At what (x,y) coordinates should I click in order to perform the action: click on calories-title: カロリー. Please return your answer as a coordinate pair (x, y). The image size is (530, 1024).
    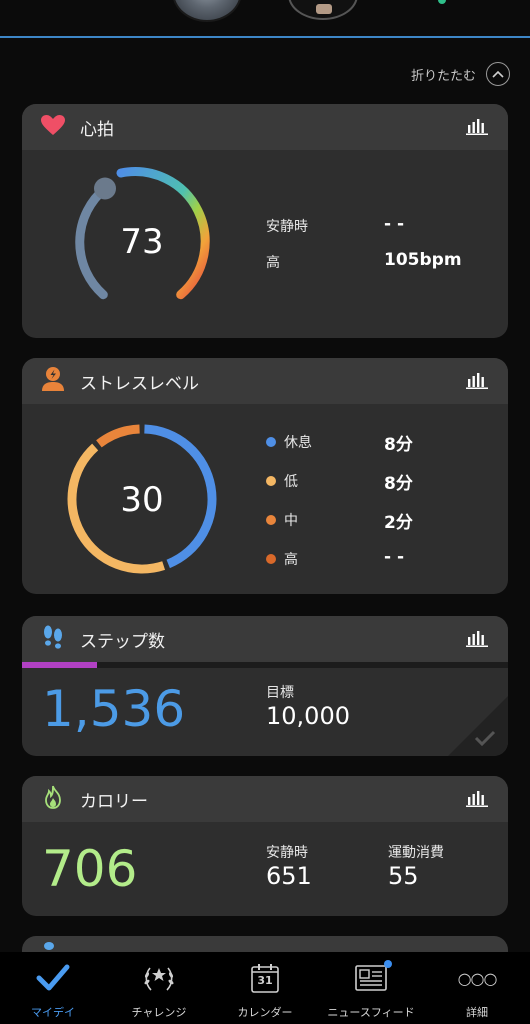
    Looking at the image, I should click on (114, 801).